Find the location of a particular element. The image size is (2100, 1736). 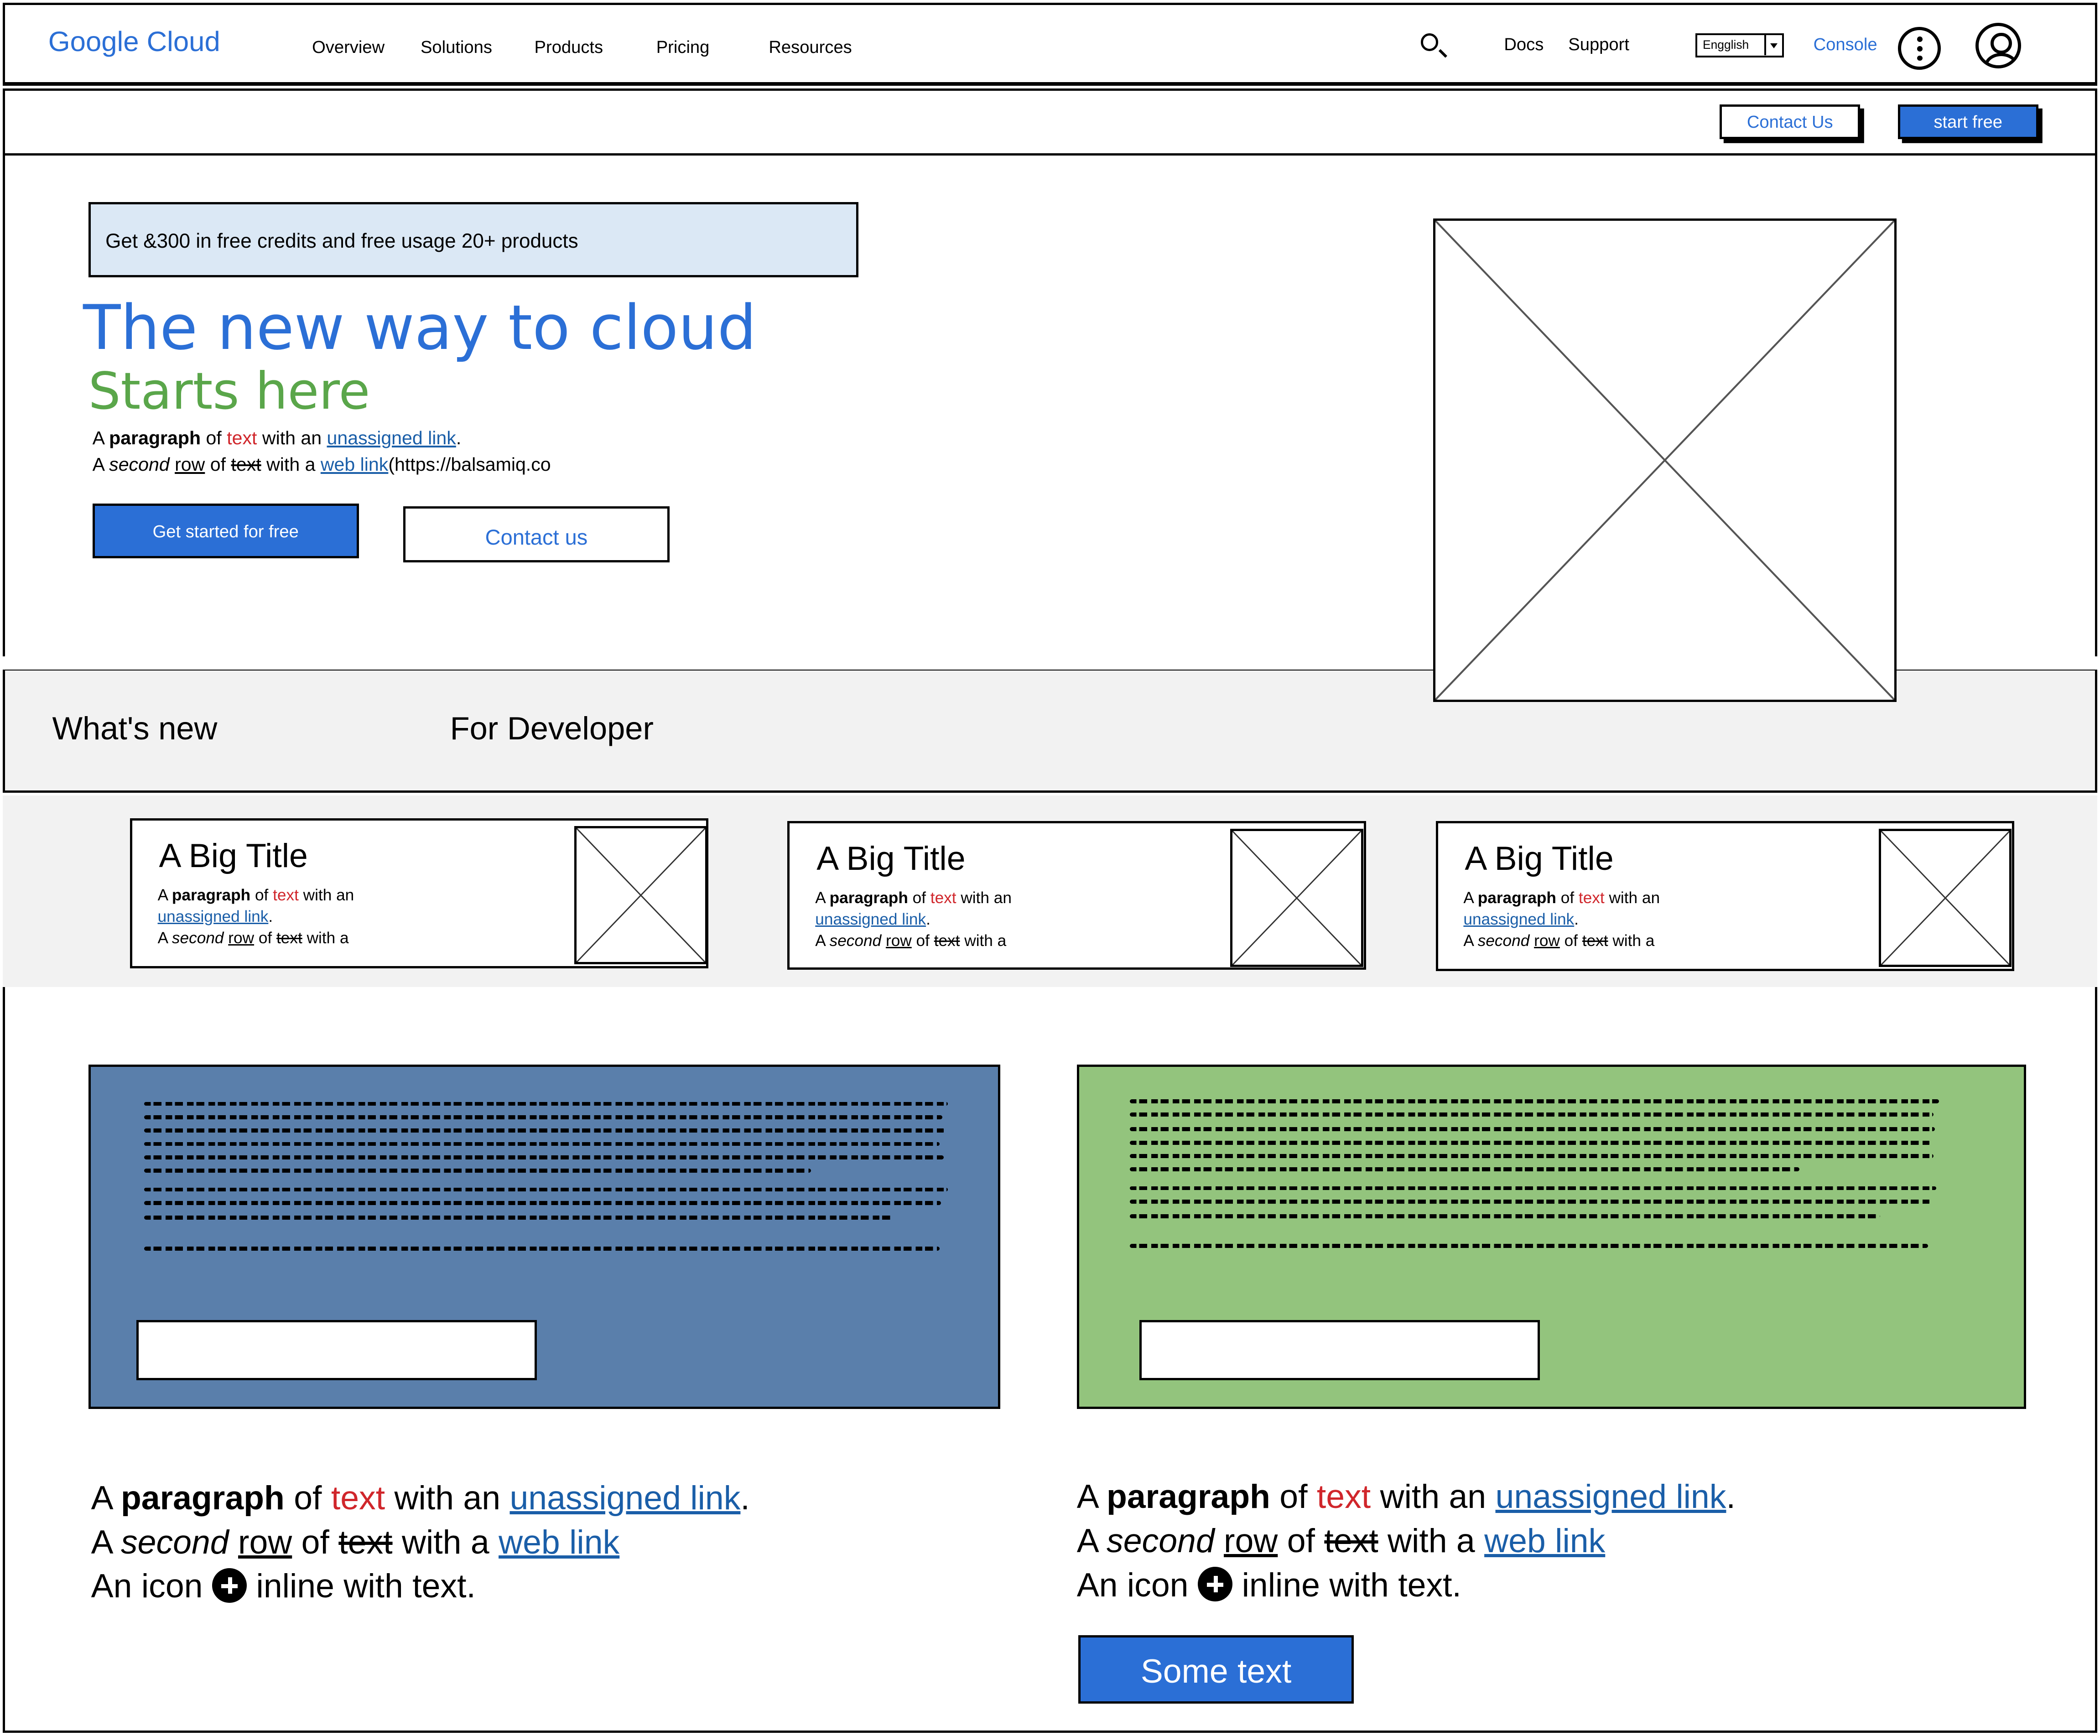

hero-title: The new way to cloud is located at coordinates (420, 328).